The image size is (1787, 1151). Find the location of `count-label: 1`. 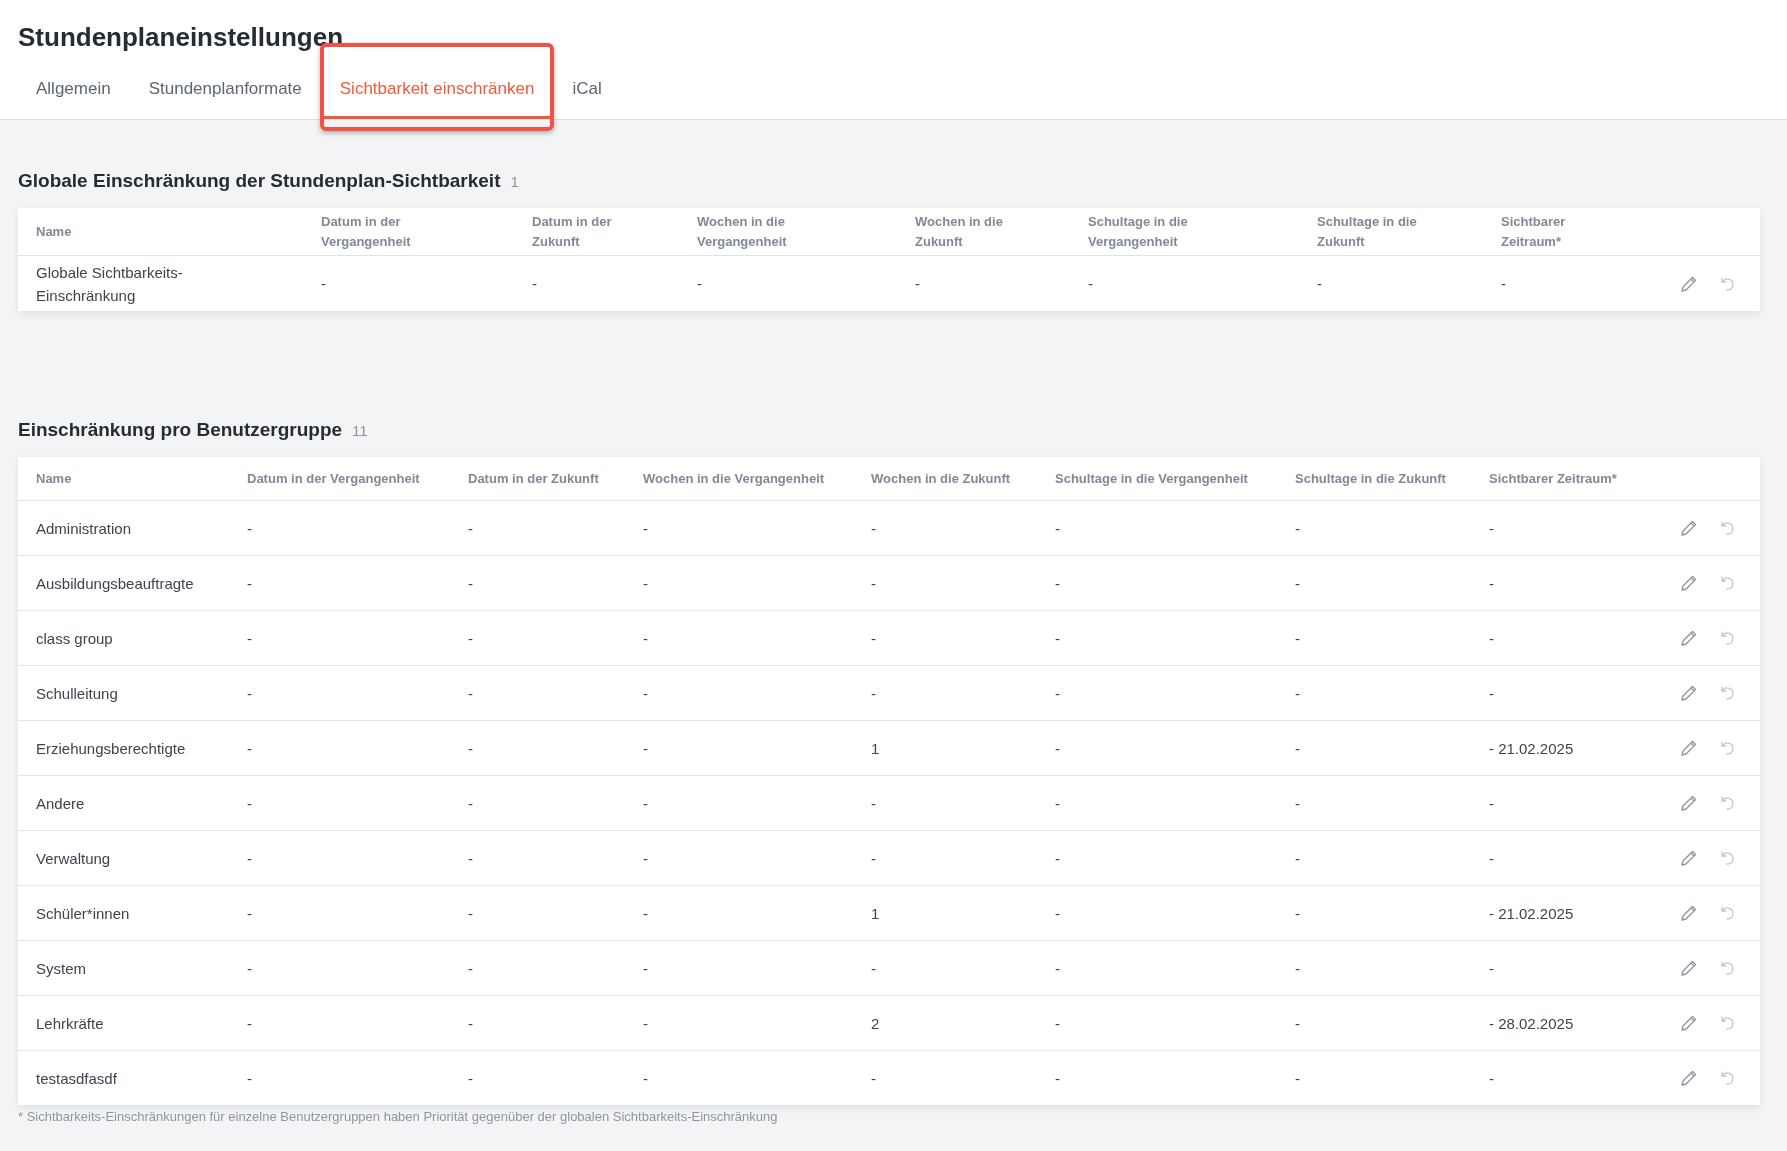

count-label: 1 is located at coordinates (514, 181).